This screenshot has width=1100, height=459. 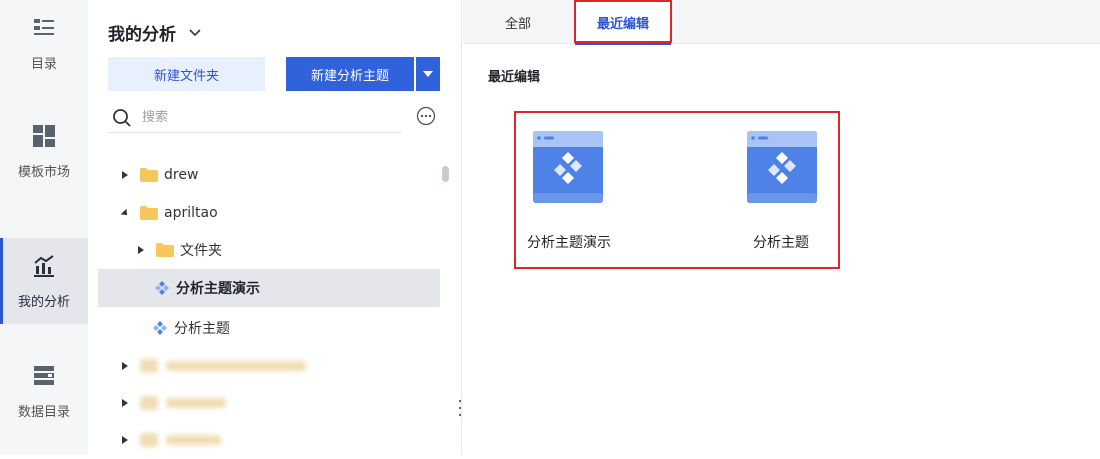 What do you see at coordinates (44, 43) in the screenshot?
I see `rail-item-directory: 目录` at bounding box center [44, 43].